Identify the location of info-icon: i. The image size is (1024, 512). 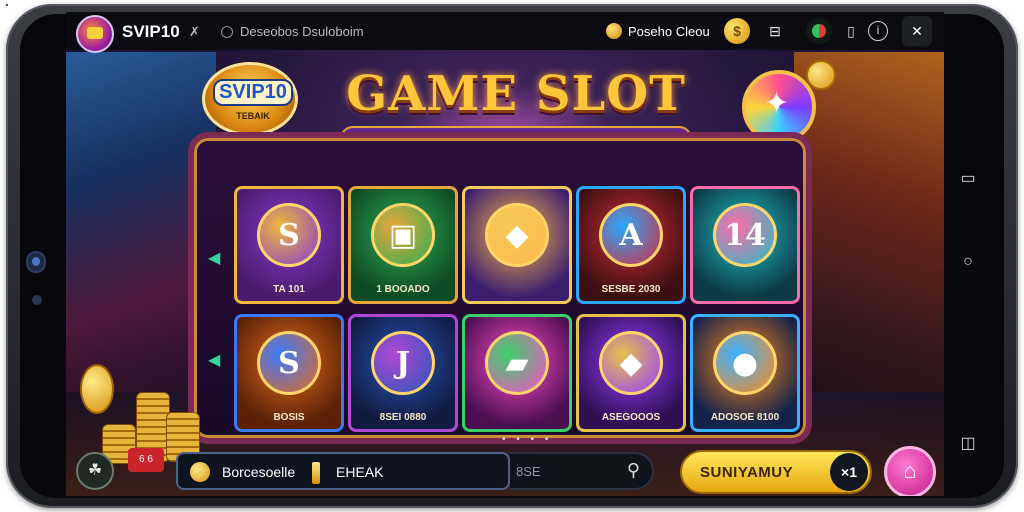
(878, 31).